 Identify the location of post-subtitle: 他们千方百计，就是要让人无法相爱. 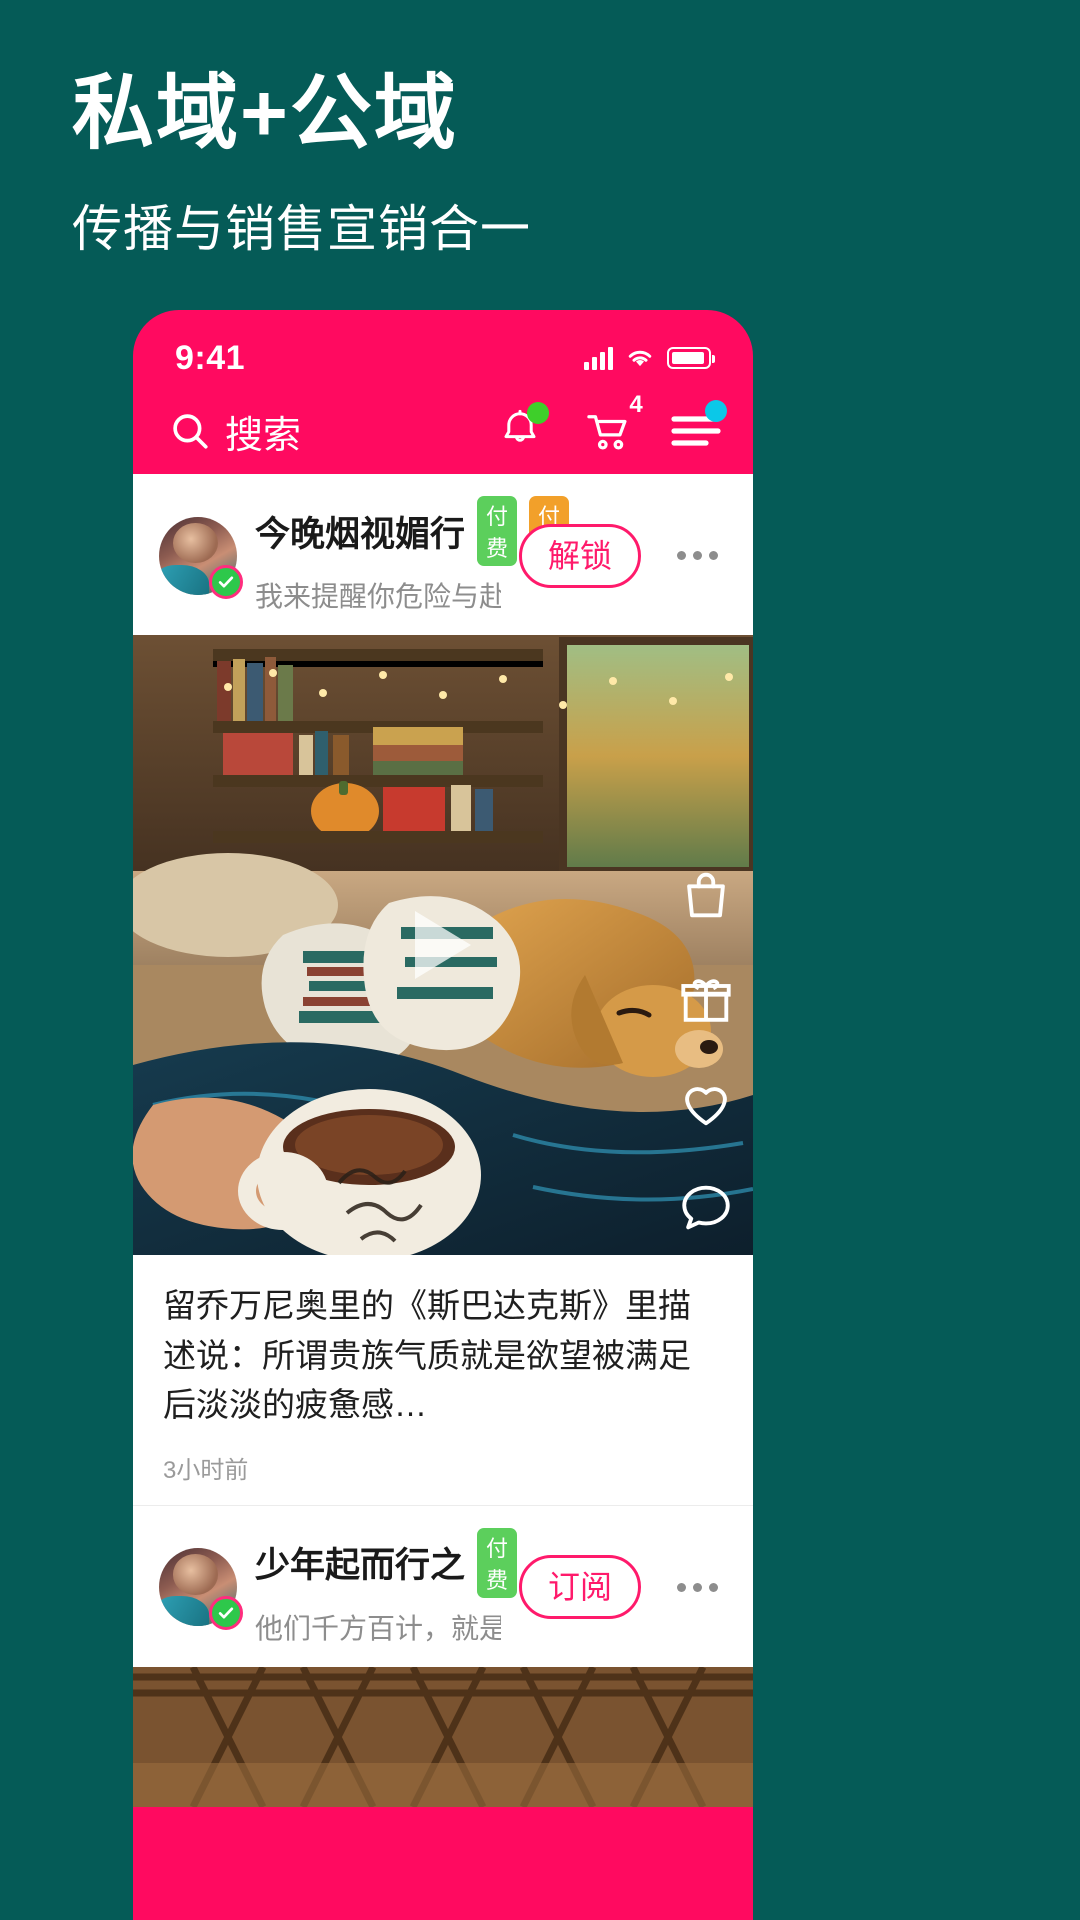
(378, 1628).